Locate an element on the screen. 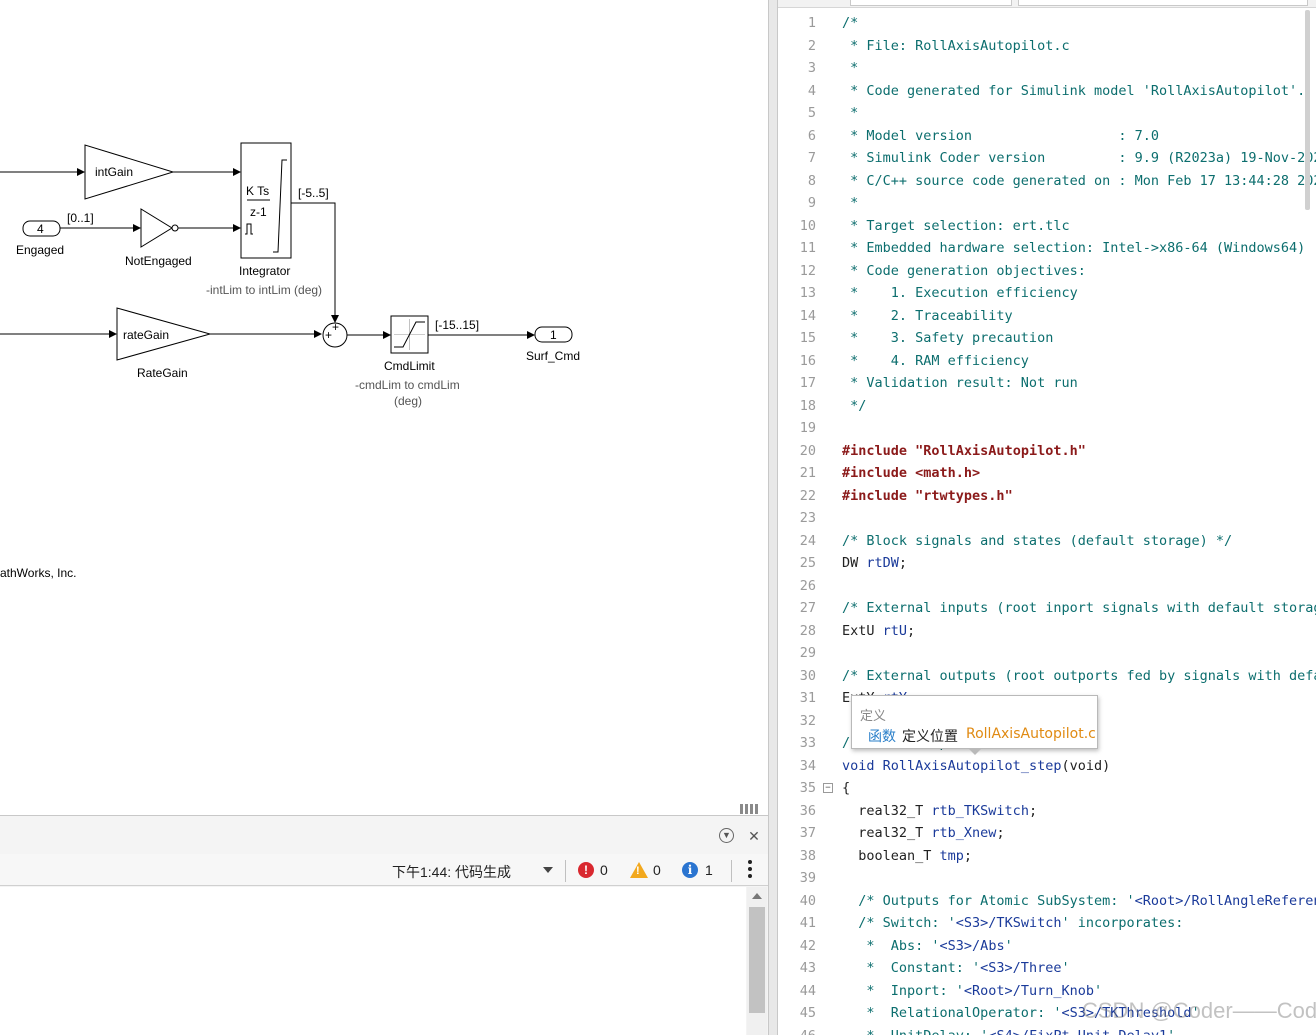 The height and width of the screenshot is (1035, 1316). code-line: 5 * is located at coordinates (1047, 113).